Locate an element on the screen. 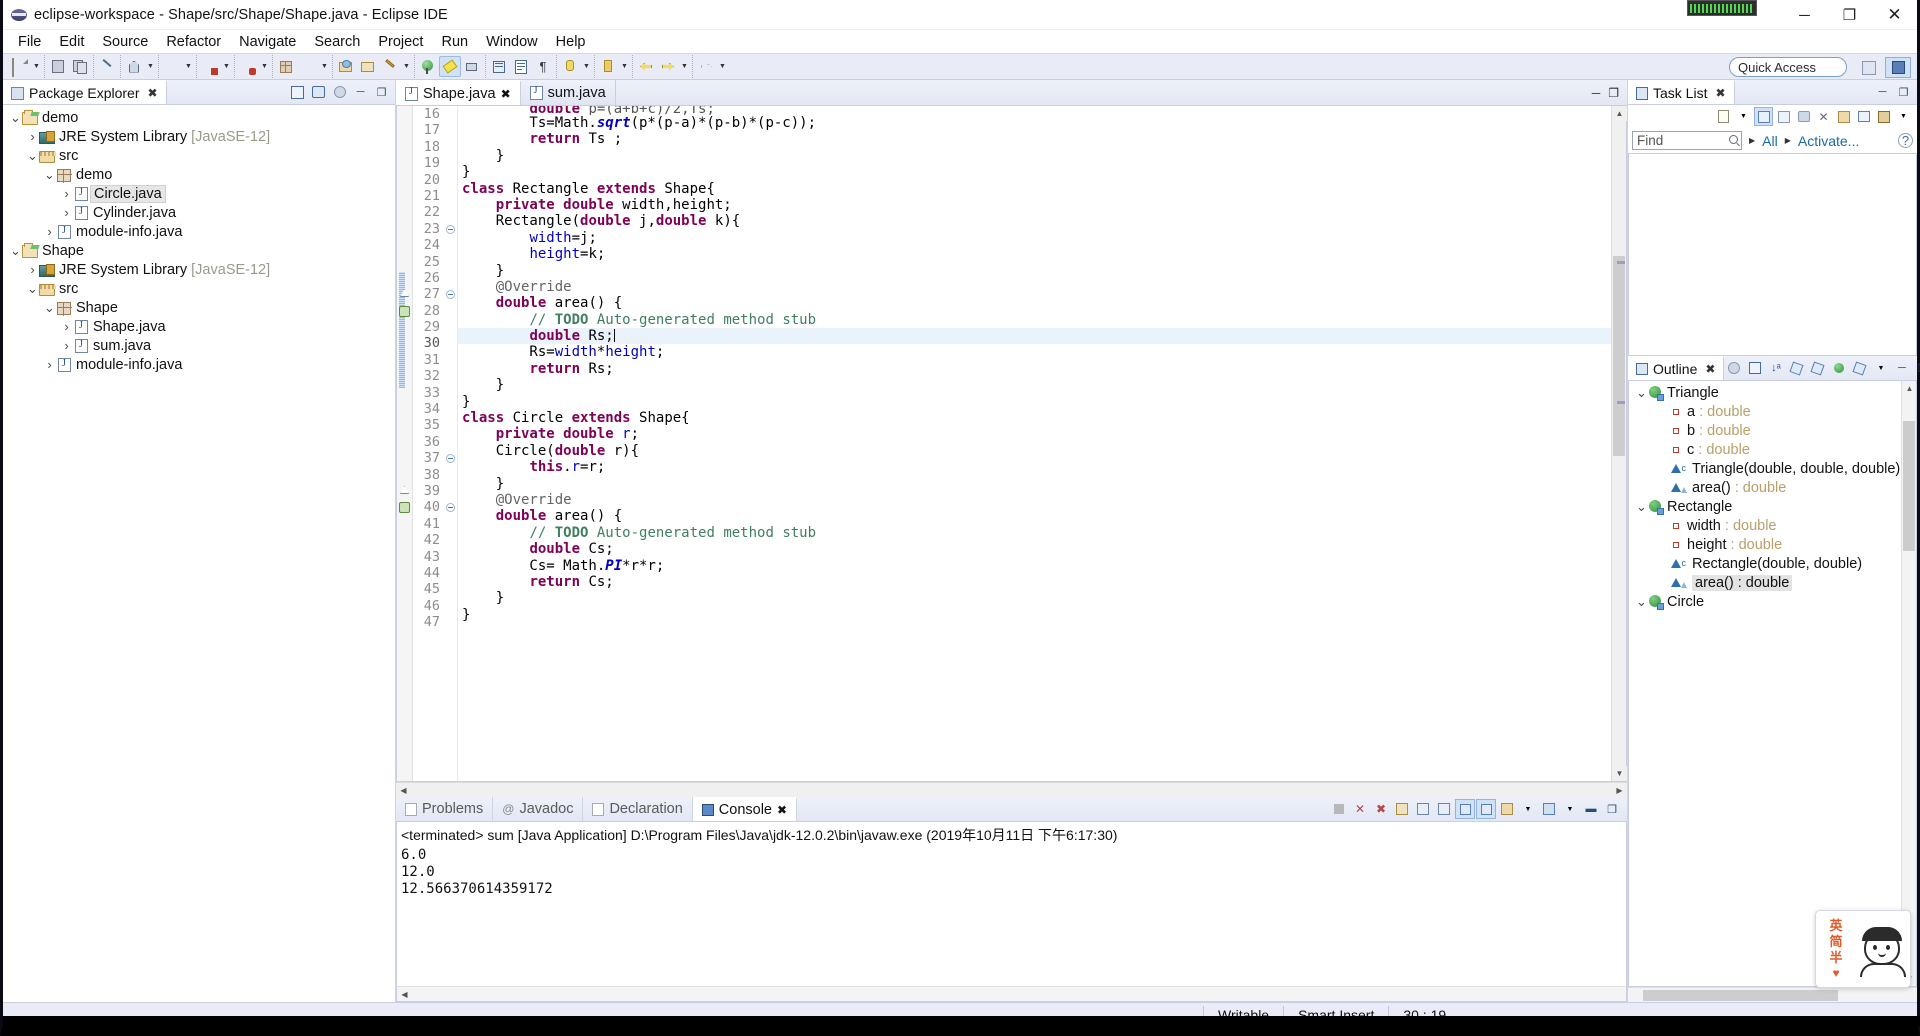 Image resolution: width=1920 pixels, height=1036 pixels. code-line: double p=(a+b+c)/2,Ts; is located at coordinates (1034, 110).